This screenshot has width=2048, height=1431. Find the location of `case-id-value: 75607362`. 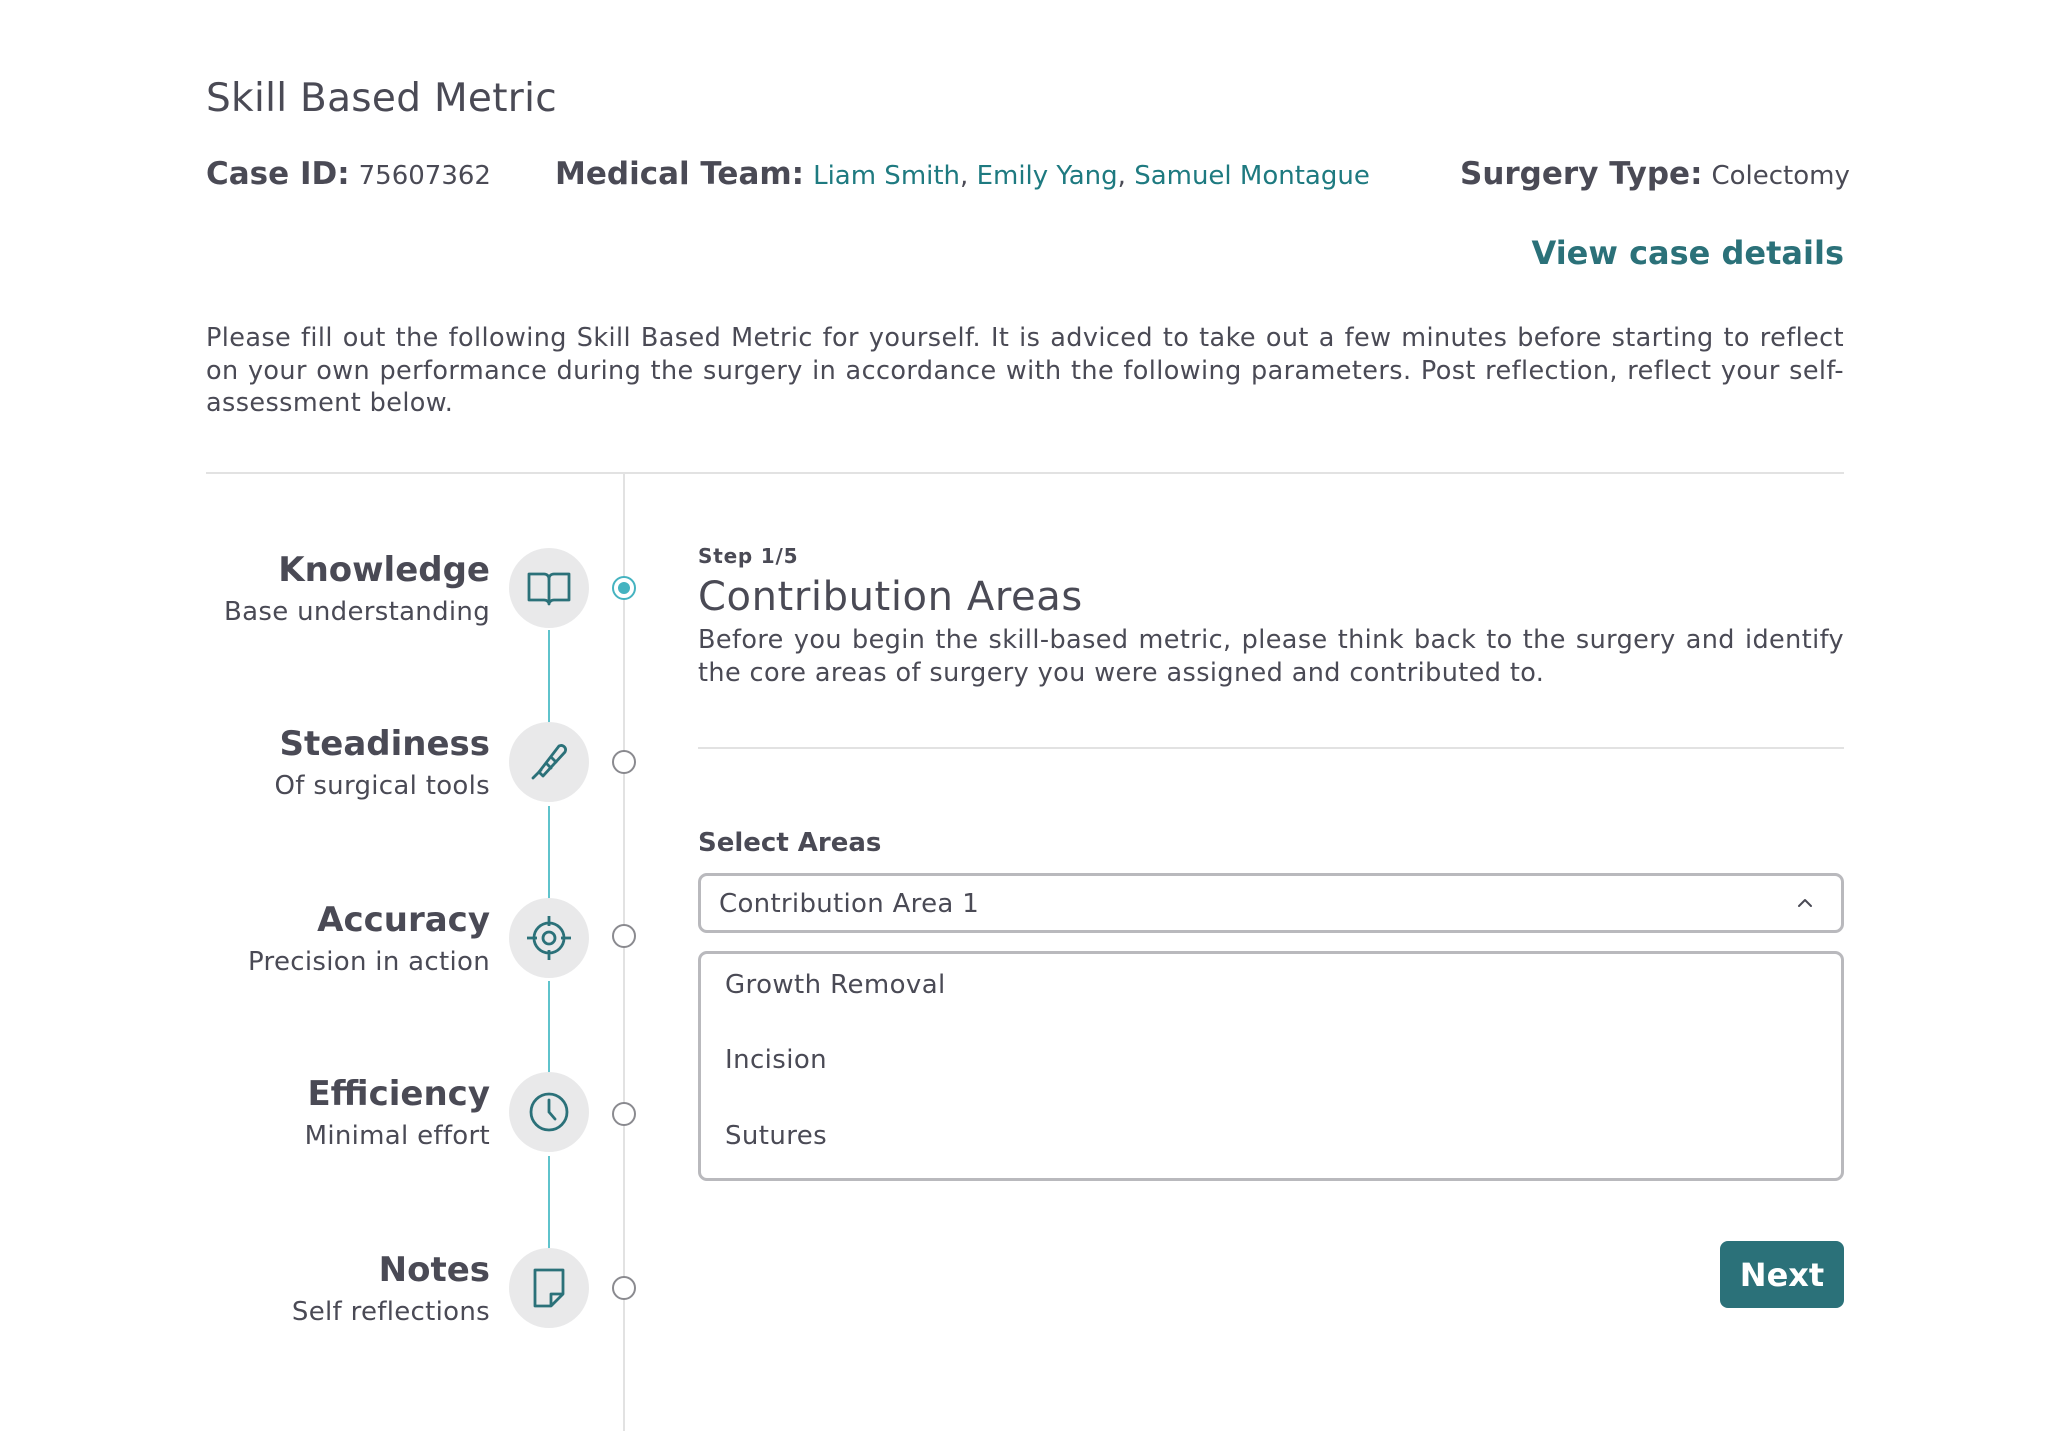

case-id-value: 75607362 is located at coordinates (424, 176).